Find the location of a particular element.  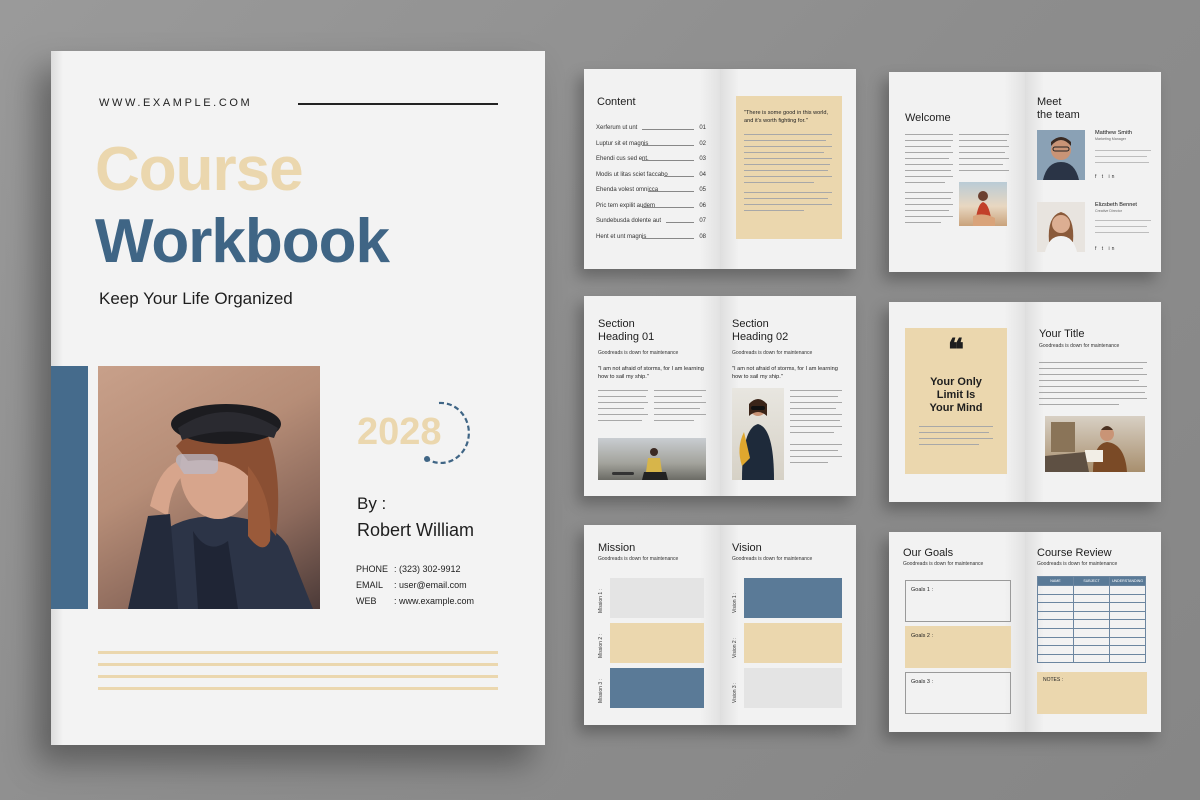

quote-card: ❝ Your Only Limit Is Your Mind is located at coordinates (956, 401).